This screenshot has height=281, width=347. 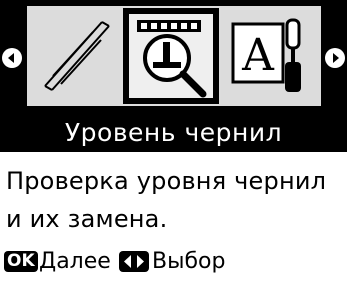 What do you see at coordinates (21, 261) in the screenshot?
I see `ok-button-icon: OK` at bounding box center [21, 261].